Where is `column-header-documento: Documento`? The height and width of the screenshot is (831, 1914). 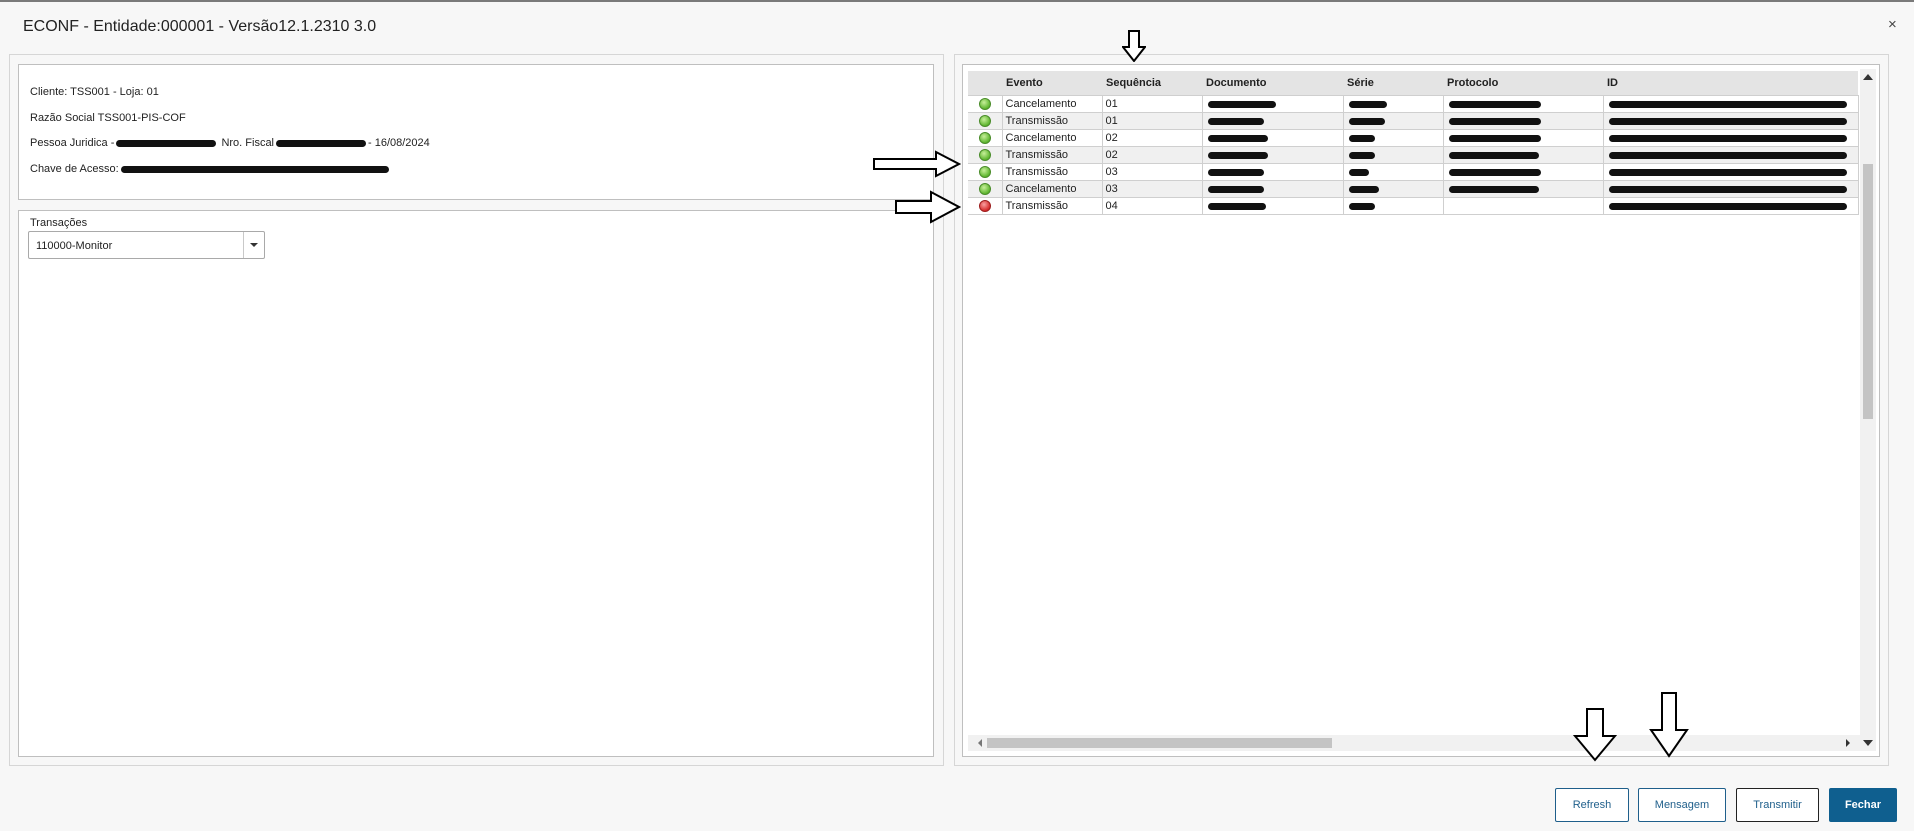
column-header-documento: Documento is located at coordinates (1272, 83).